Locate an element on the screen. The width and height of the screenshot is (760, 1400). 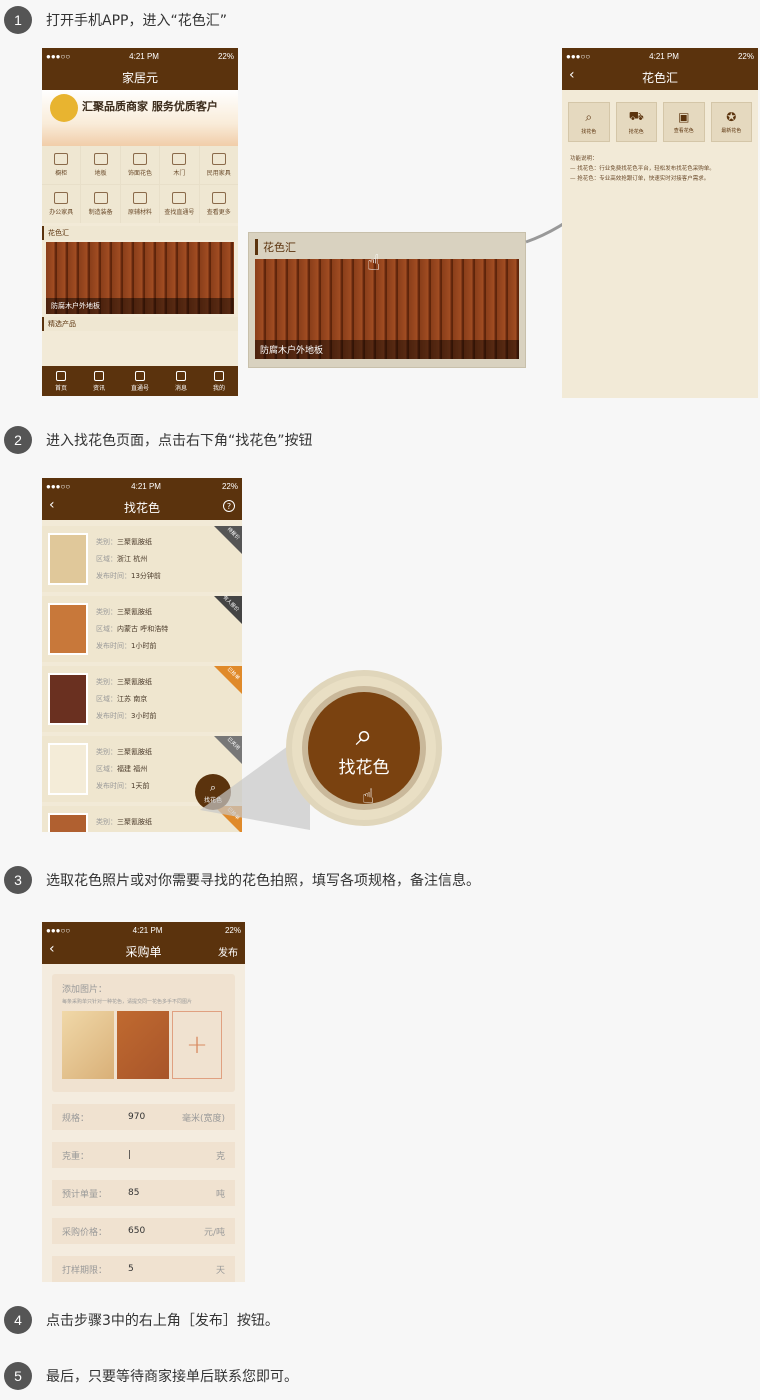
form-field: 采购价格： 650 元/吨 is located at coordinates (143, 1231).